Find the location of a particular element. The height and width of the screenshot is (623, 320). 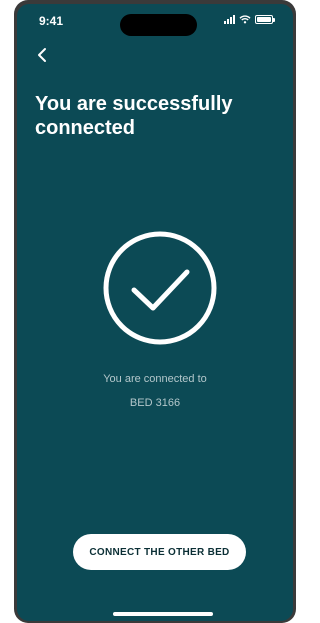

battery-icon is located at coordinates (265, 19).